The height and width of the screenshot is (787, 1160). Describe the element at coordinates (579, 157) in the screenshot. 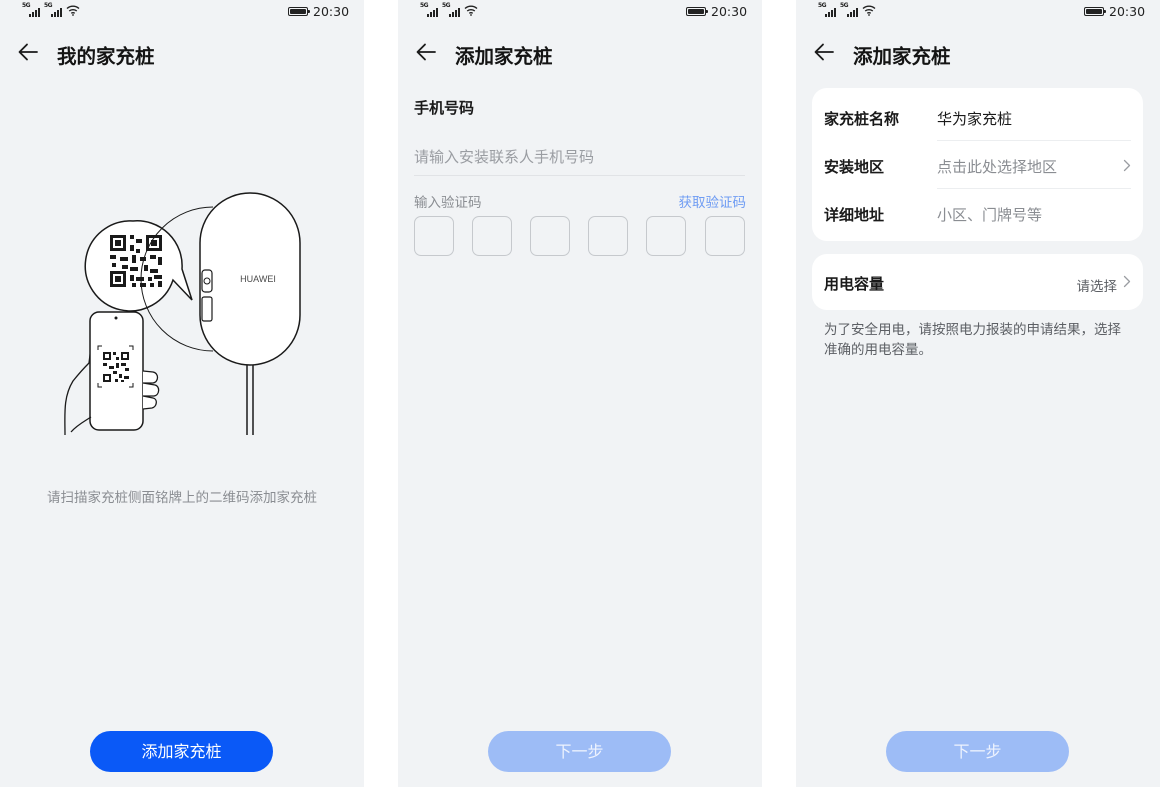

I see `phone-number-input` at that location.